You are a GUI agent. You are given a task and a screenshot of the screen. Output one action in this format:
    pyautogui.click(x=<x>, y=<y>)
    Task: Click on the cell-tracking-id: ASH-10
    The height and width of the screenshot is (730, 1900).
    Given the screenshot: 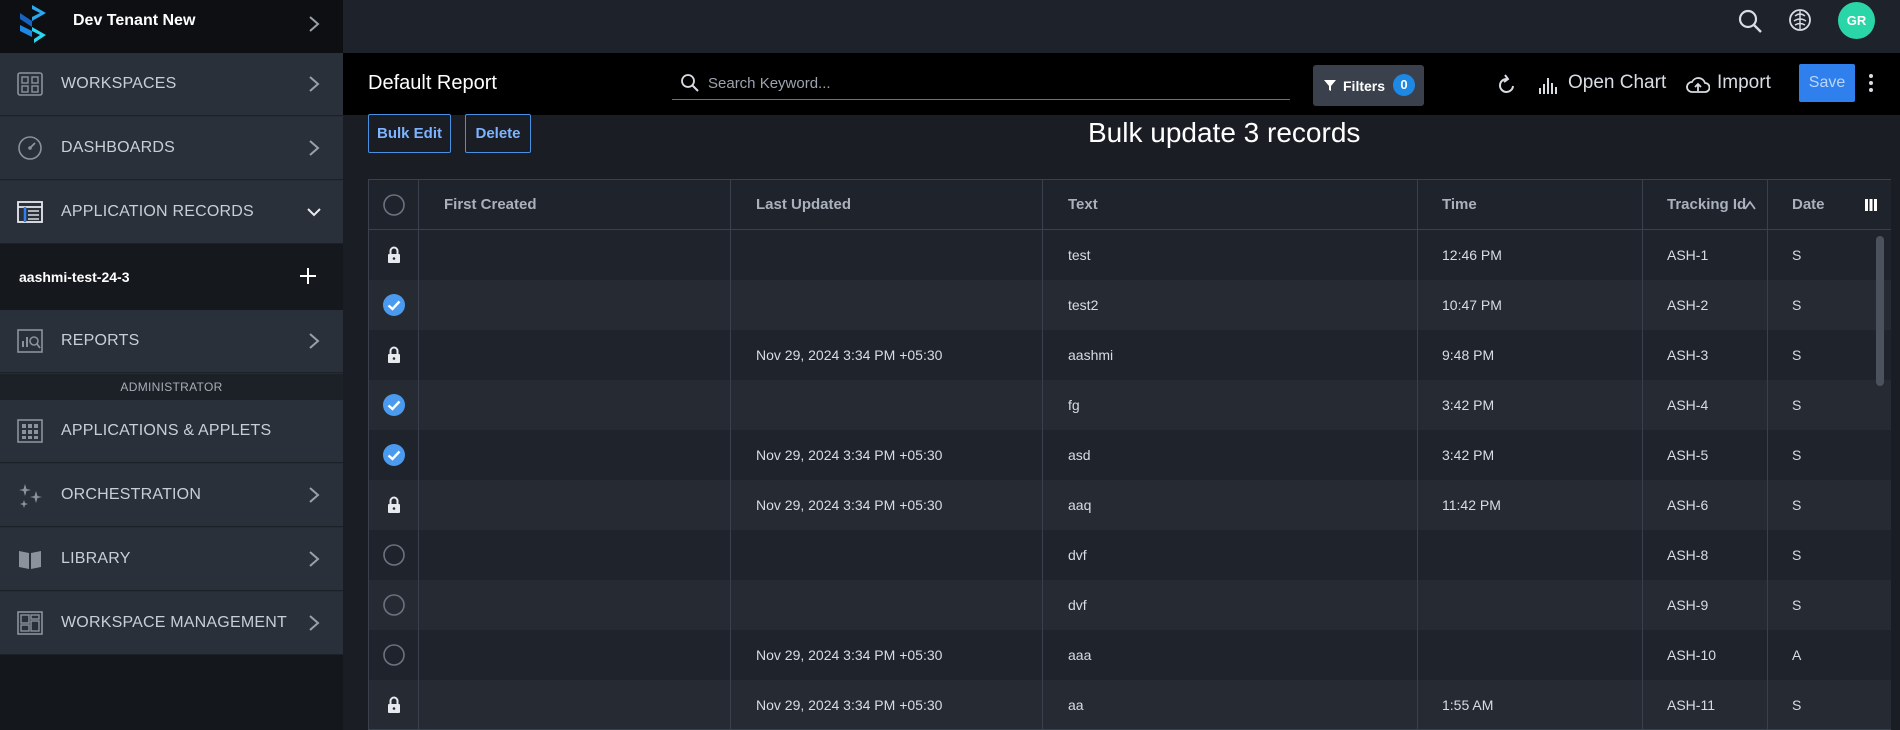 What is the action you would take?
    pyautogui.click(x=1705, y=655)
    